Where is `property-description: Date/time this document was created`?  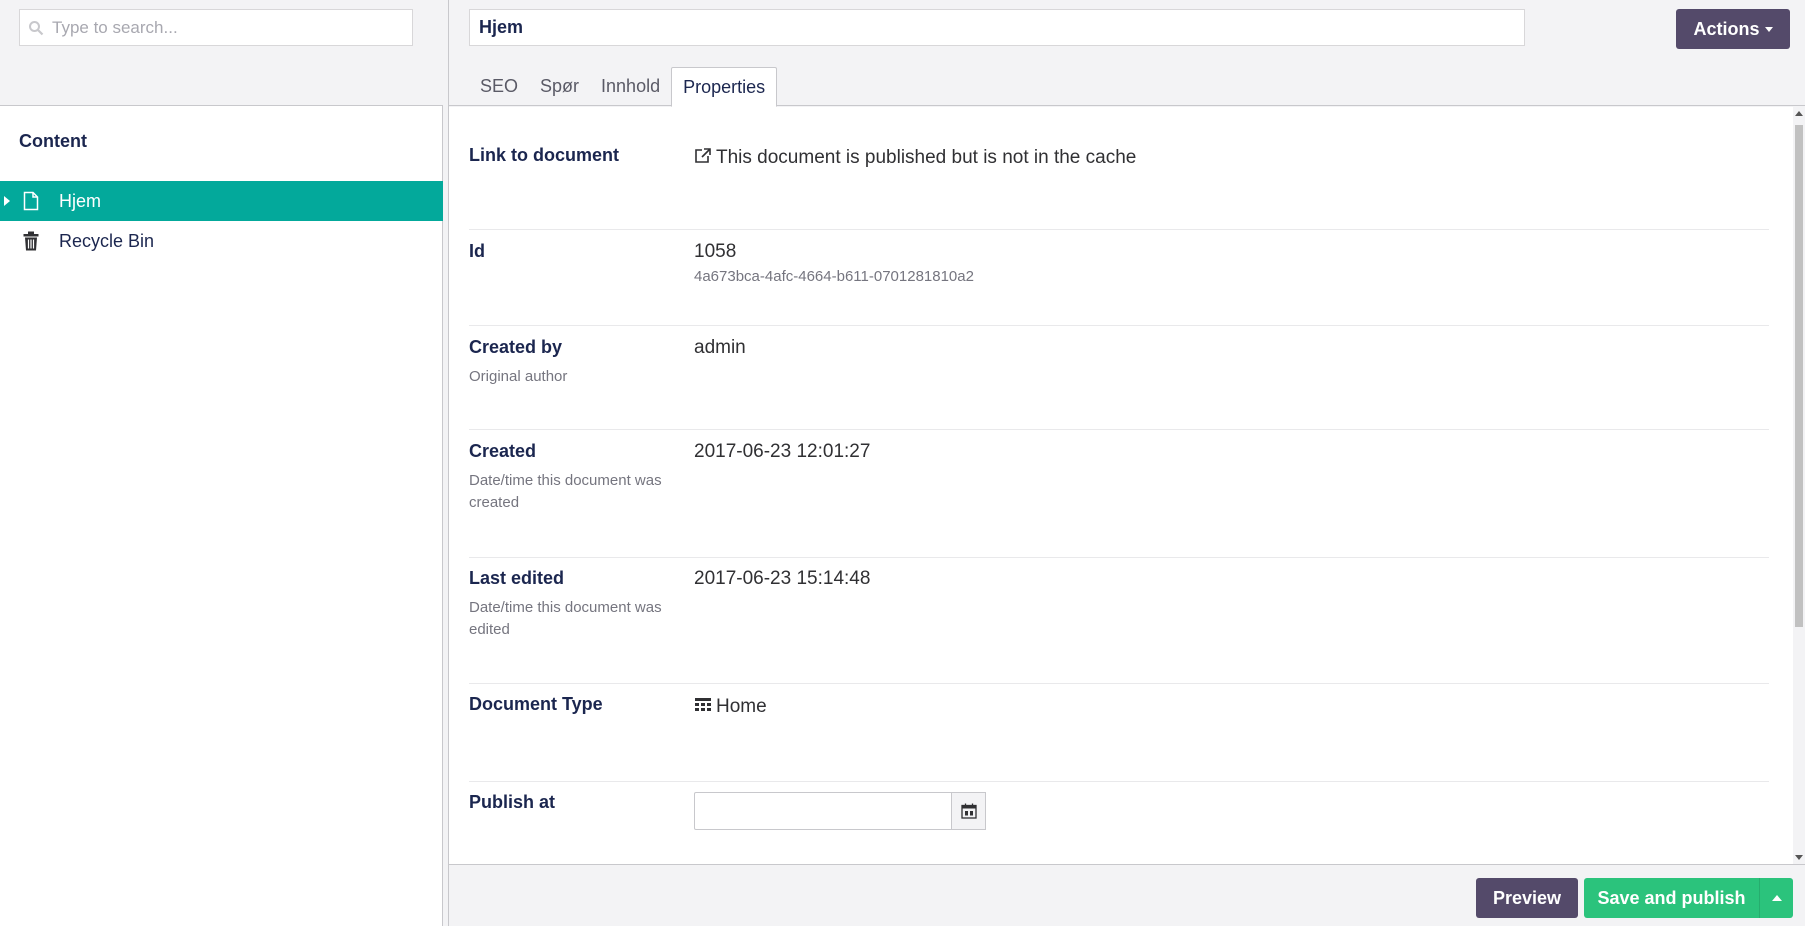 property-description: Date/time this document was created is located at coordinates (565, 491).